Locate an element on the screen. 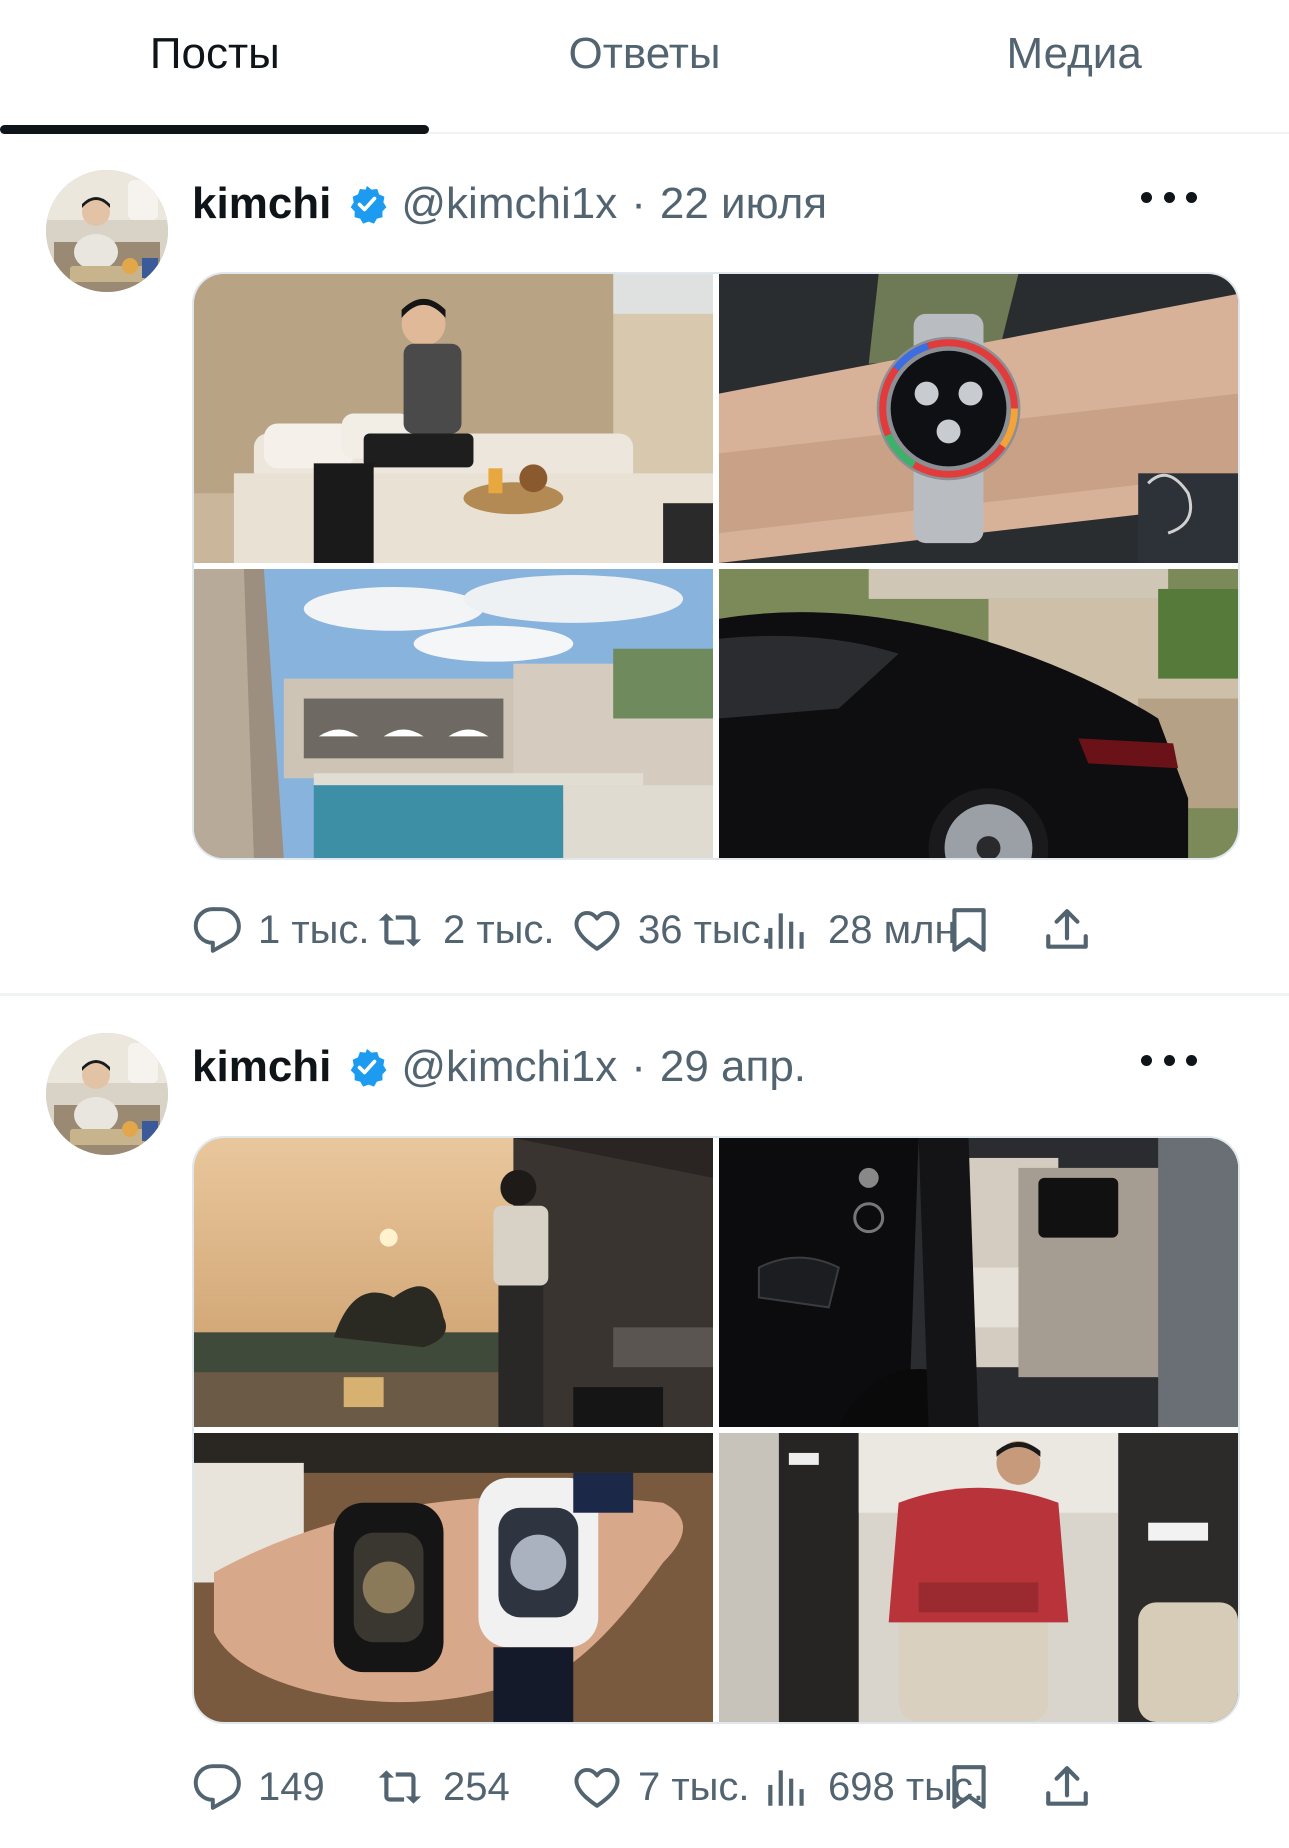 This screenshot has width=1289, height=1848. photo-jet-cabin is located at coordinates (978, 1577).